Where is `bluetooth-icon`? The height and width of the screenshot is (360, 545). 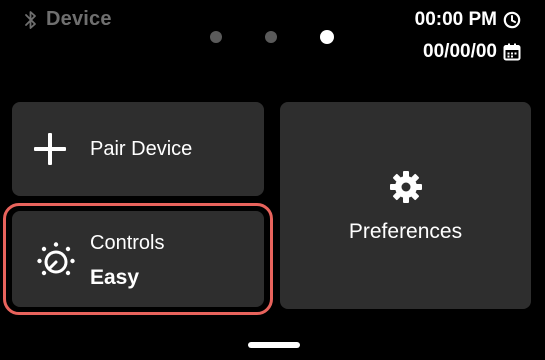 bluetooth-icon is located at coordinates (30, 19).